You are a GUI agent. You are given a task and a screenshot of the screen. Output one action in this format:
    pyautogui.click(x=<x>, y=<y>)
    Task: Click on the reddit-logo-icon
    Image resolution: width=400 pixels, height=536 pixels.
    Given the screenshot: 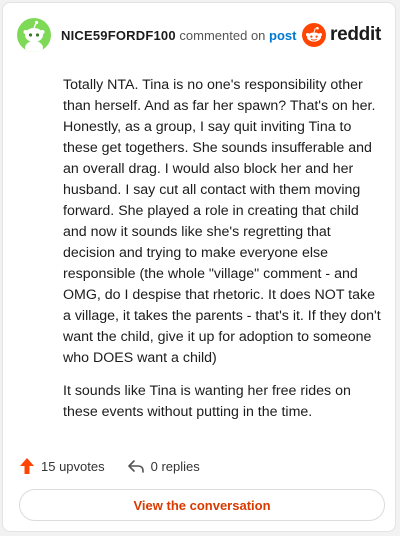 What is the action you would take?
    pyautogui.click(x=314, y=35)
    